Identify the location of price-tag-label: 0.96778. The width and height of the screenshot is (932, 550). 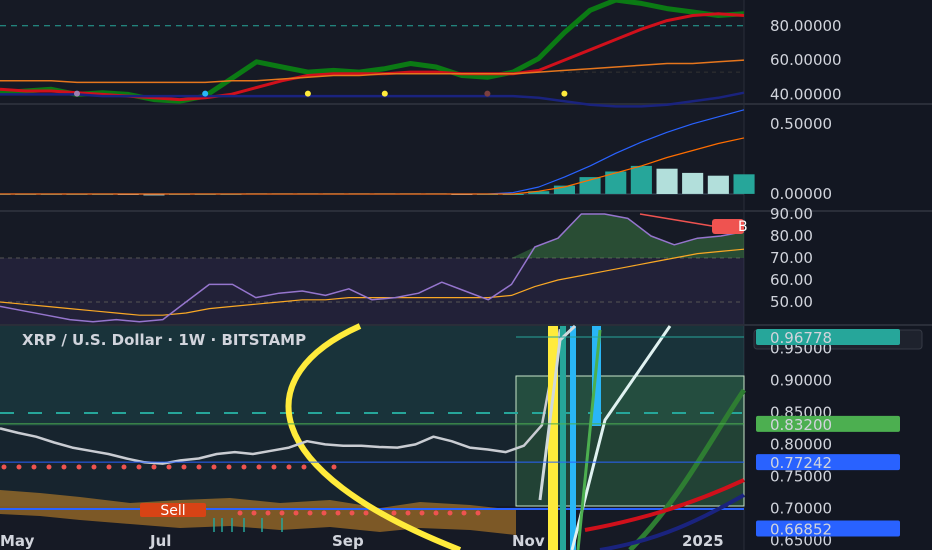
(801, 338).